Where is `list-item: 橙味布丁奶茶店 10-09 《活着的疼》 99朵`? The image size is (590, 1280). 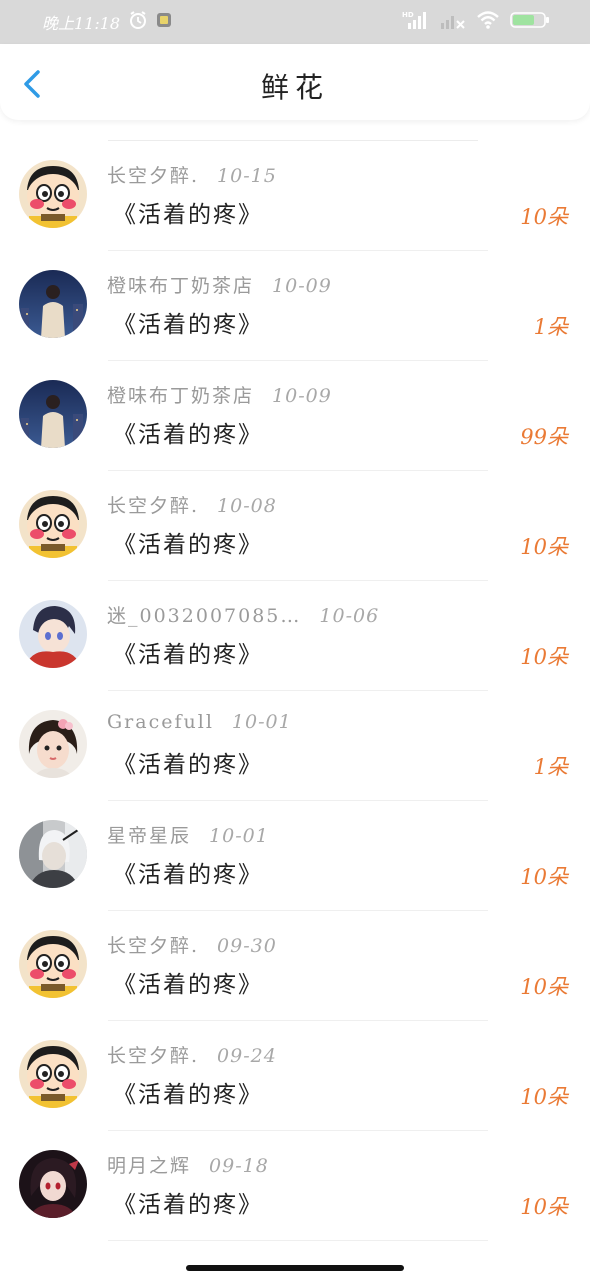
list-item: 橙味布丁奶茶店 10-09 《活着的疼》 99朵 is located at coordinates (295, 416).